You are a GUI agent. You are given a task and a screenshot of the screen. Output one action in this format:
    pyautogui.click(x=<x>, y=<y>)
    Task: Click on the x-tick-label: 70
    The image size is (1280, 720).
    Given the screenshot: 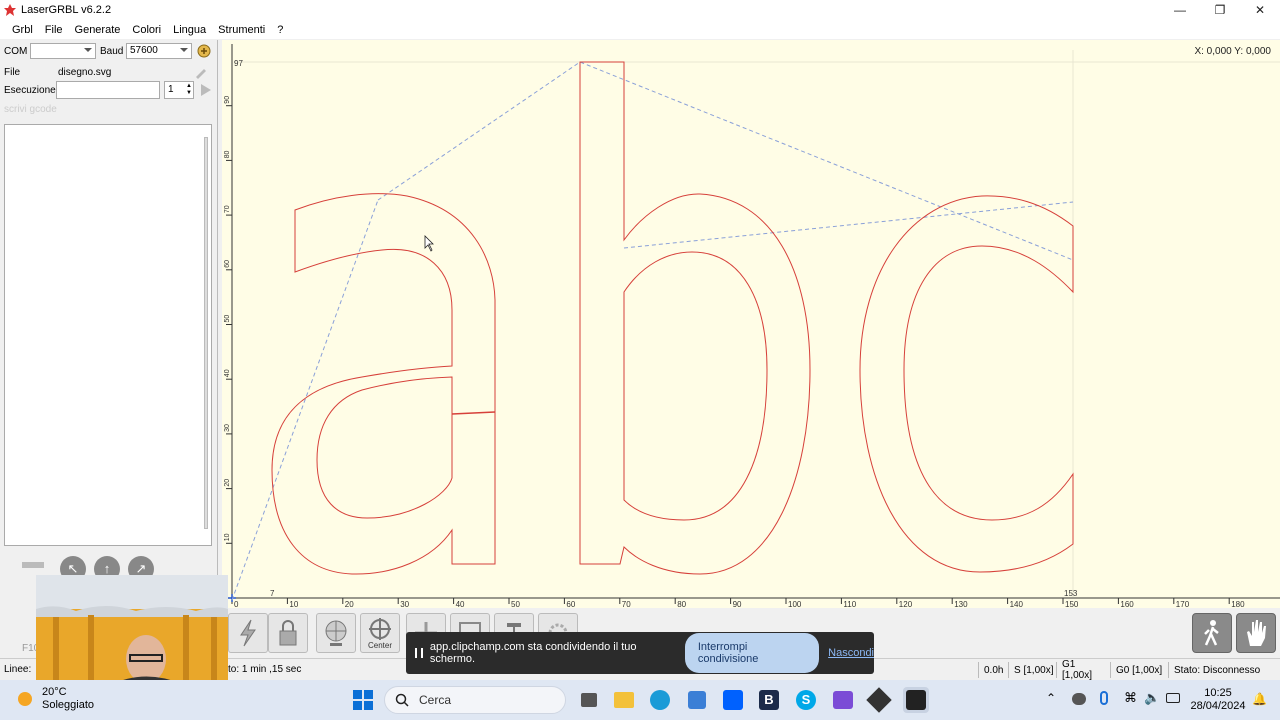 What is the action you would take?
    pyautogui.click(x=626, y=604)
    